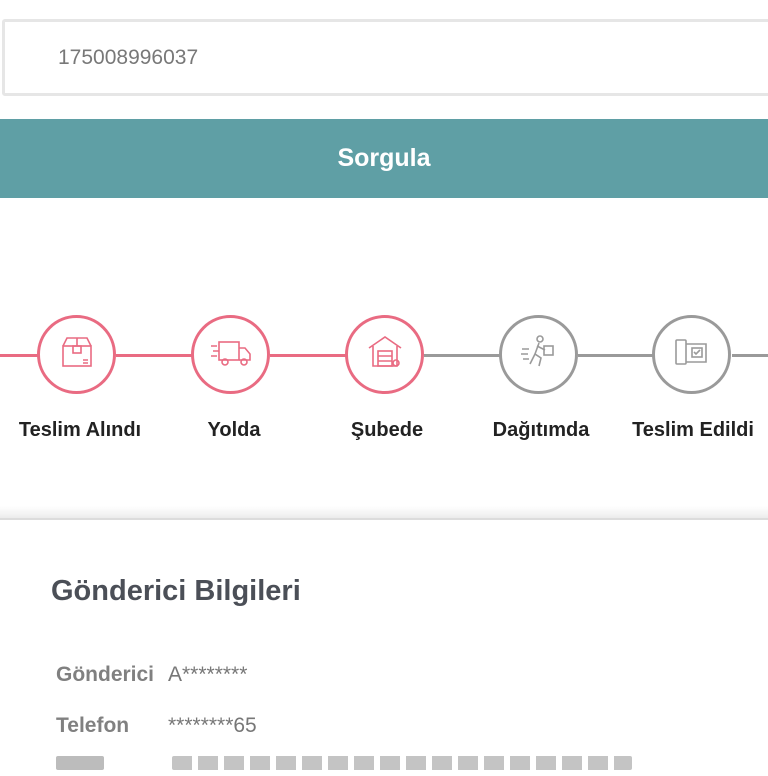 Image resolution: width=768 pixels, height=776 pixels. I want to click on tracking-number-field, so click(385, 57).